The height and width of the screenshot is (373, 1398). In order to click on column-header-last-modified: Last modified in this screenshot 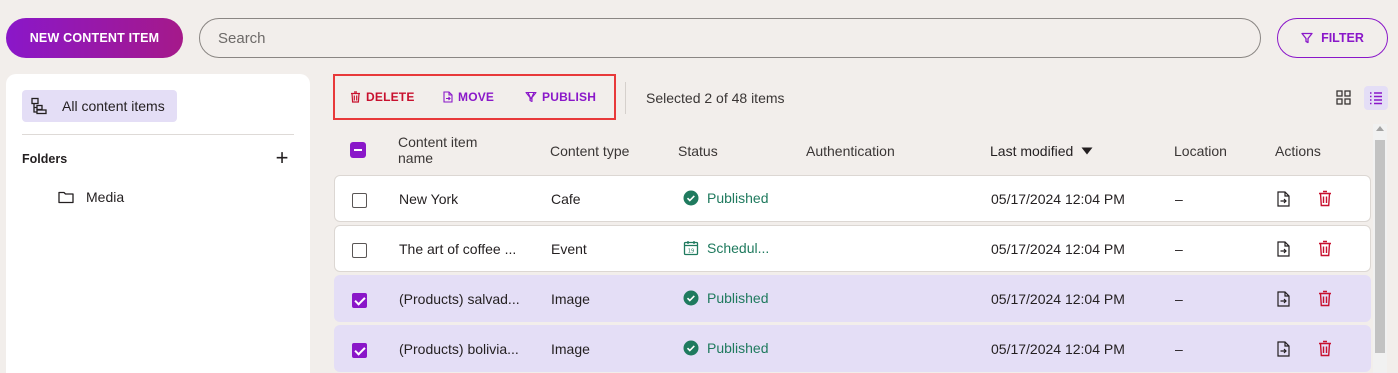, I will do `click(1041, 151)`.